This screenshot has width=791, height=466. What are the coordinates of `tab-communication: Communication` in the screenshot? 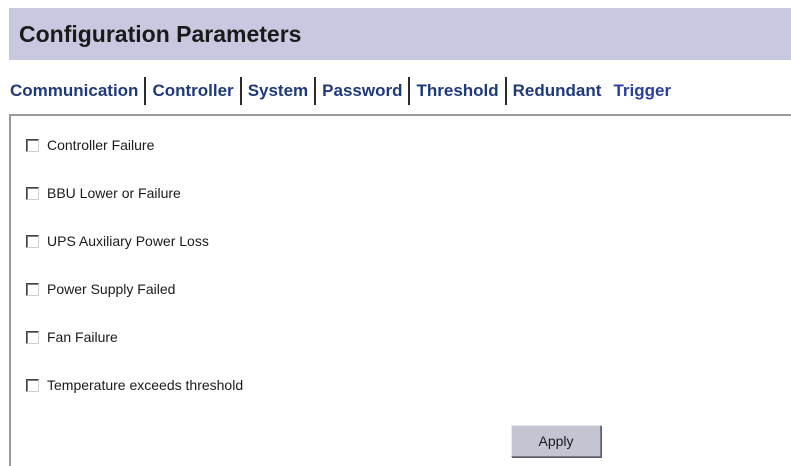 It's located at (76, 91).